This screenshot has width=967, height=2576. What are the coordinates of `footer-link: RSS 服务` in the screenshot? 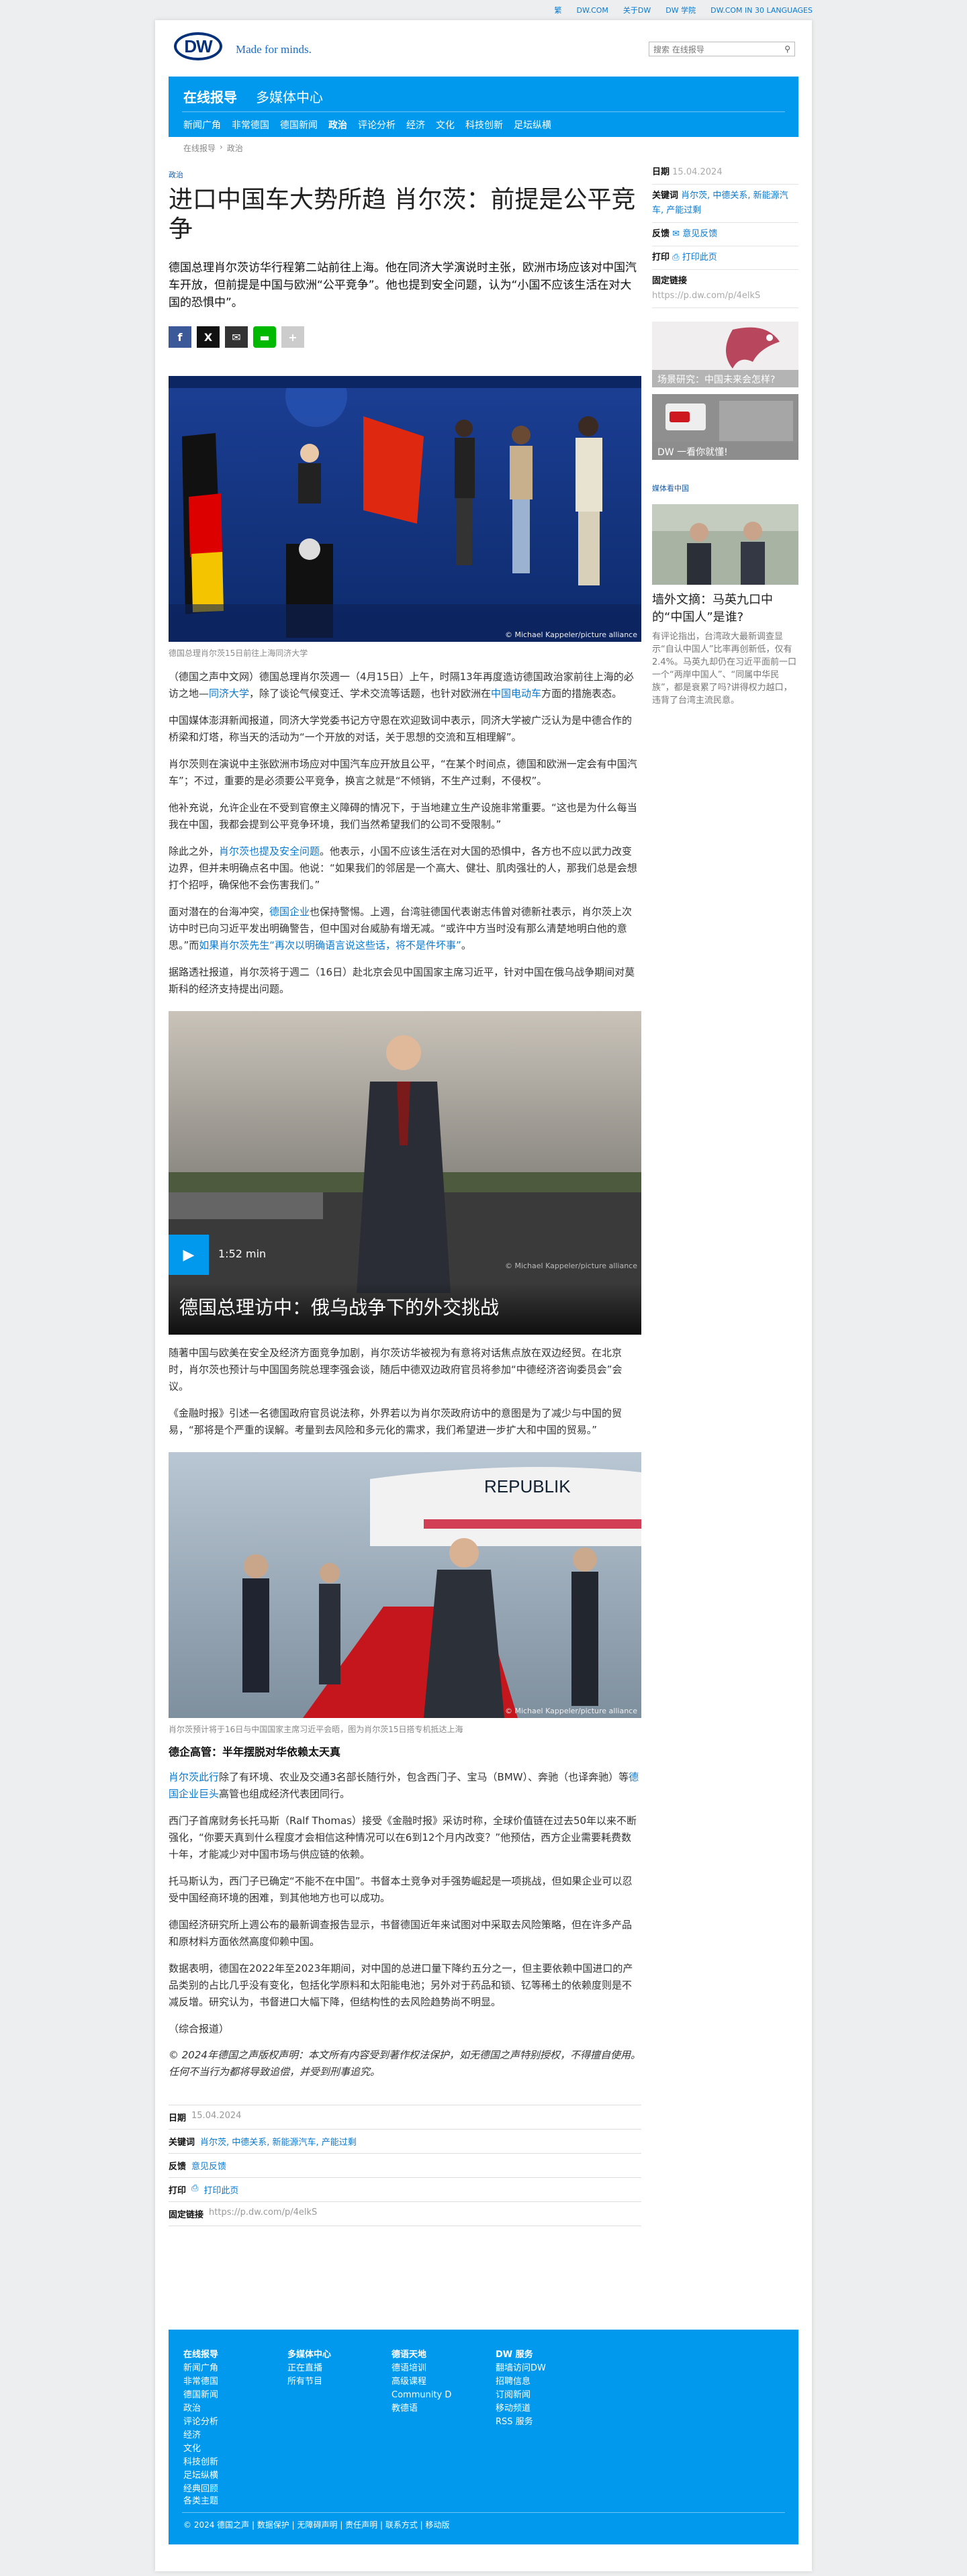 It's located at (548, 2422).